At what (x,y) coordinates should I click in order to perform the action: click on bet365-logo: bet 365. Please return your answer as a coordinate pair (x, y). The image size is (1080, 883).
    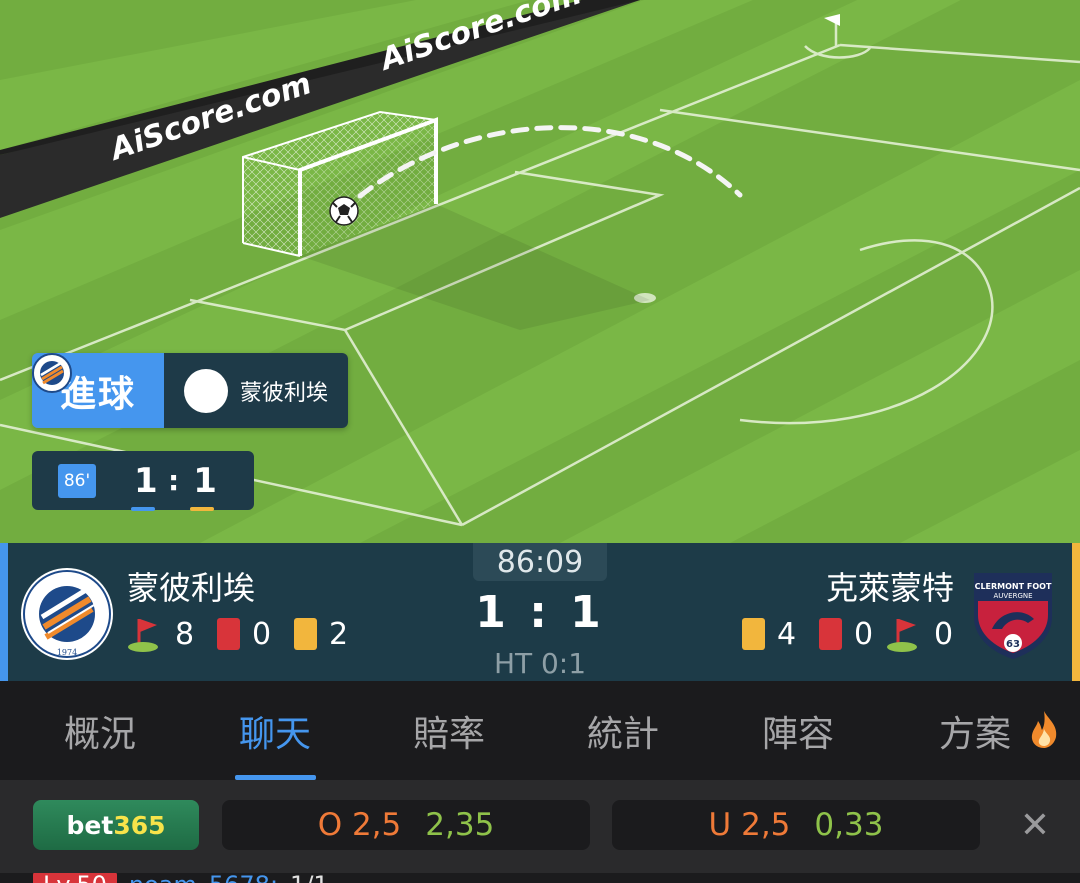
    Looking at the image, I should click on (116, 825).